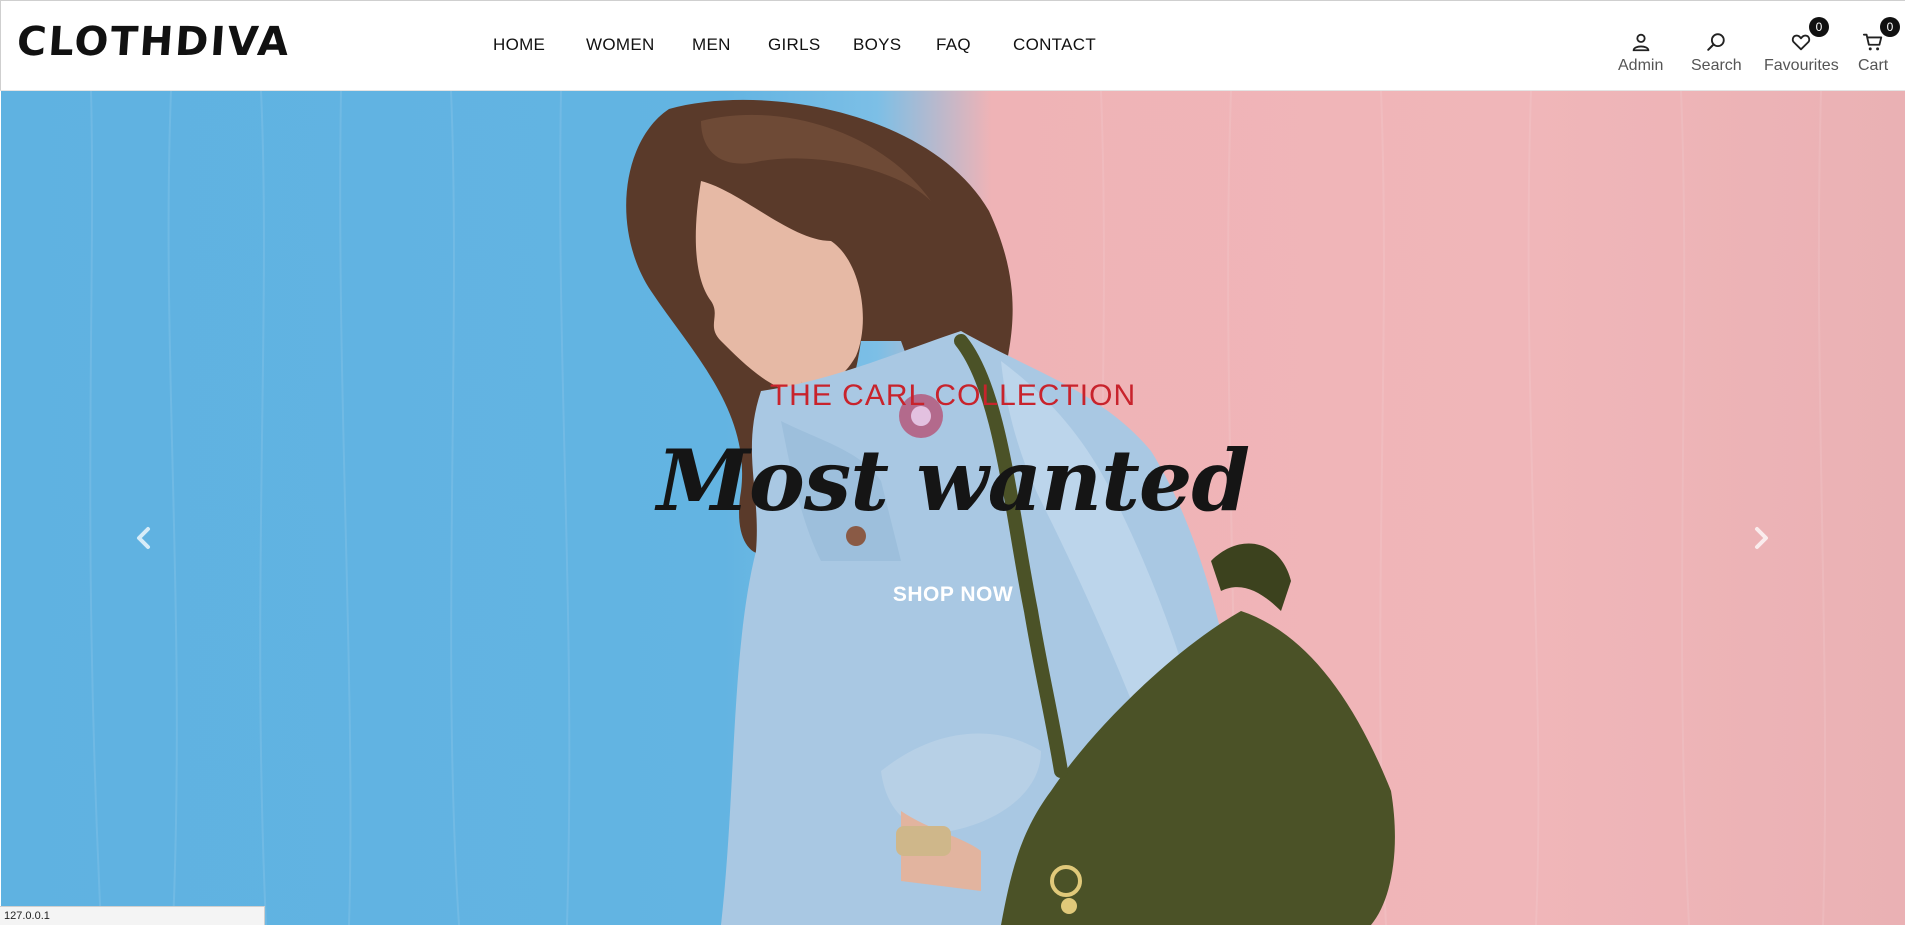  I want to click on search-button: Search, so click(1716, 53).